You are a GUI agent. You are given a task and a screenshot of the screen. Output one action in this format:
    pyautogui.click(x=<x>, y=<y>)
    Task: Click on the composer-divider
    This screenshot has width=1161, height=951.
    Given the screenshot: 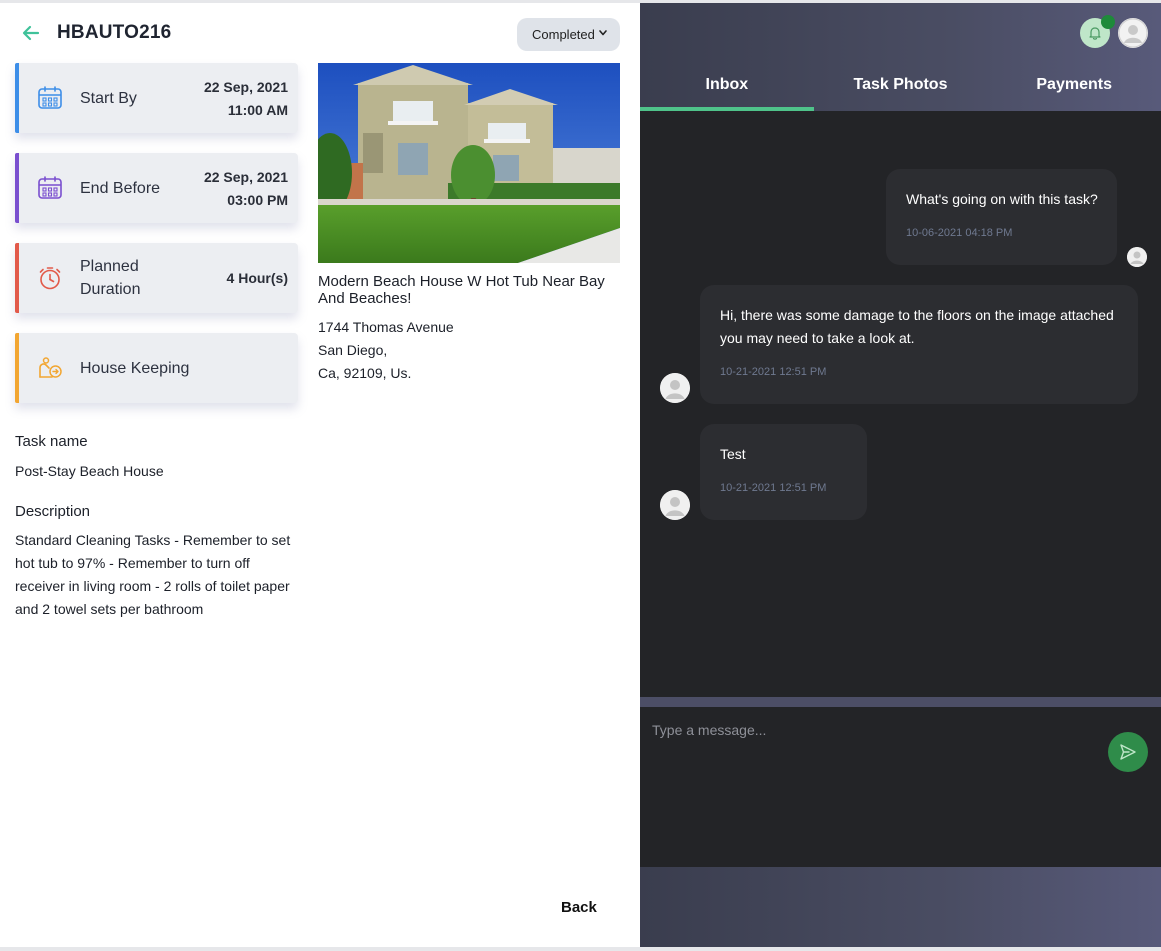 What is the action you would take?
    pyautogui.click(x=900, y=702)
    